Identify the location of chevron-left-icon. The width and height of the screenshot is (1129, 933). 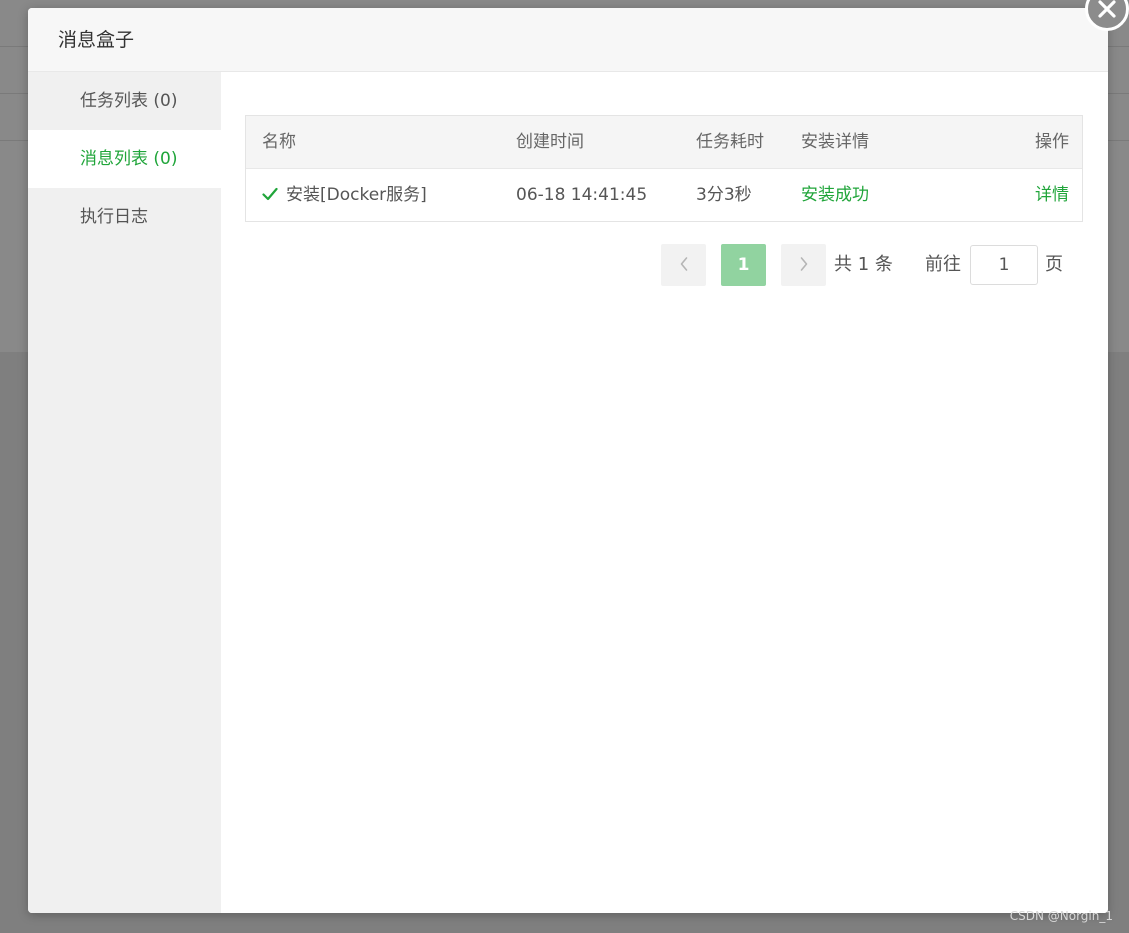
(683, 263).